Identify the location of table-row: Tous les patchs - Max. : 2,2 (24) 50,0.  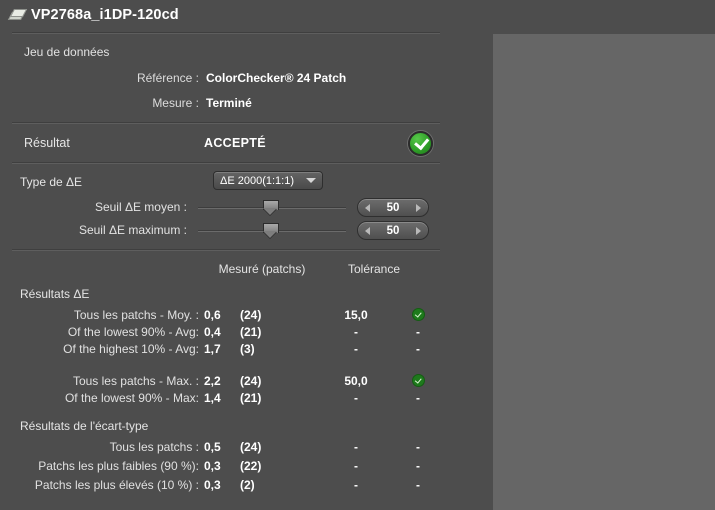
(220, 382).